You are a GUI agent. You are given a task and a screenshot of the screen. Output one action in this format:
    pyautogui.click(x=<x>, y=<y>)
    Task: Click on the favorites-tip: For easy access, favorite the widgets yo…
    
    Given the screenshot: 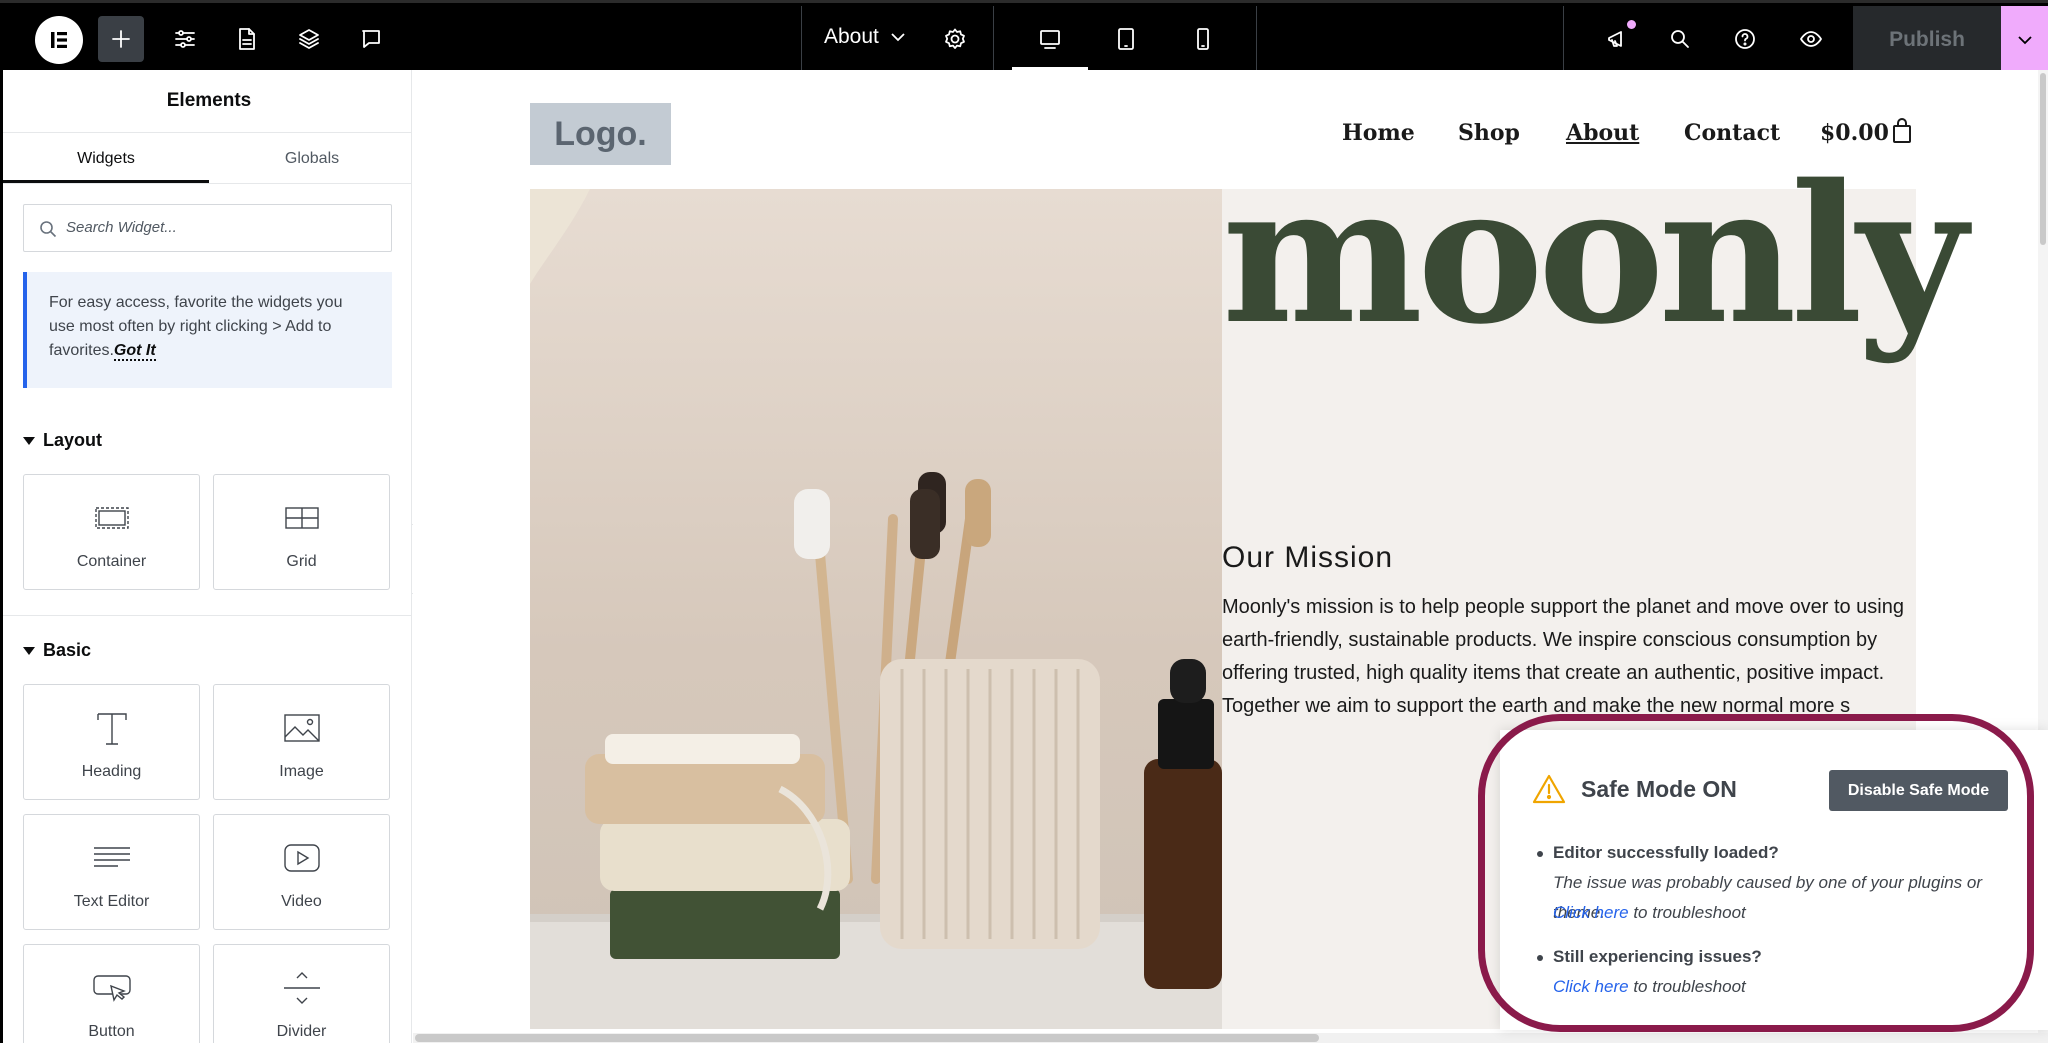 What is the action you would take?
    pyautogui.click(x=207, y=330)
    